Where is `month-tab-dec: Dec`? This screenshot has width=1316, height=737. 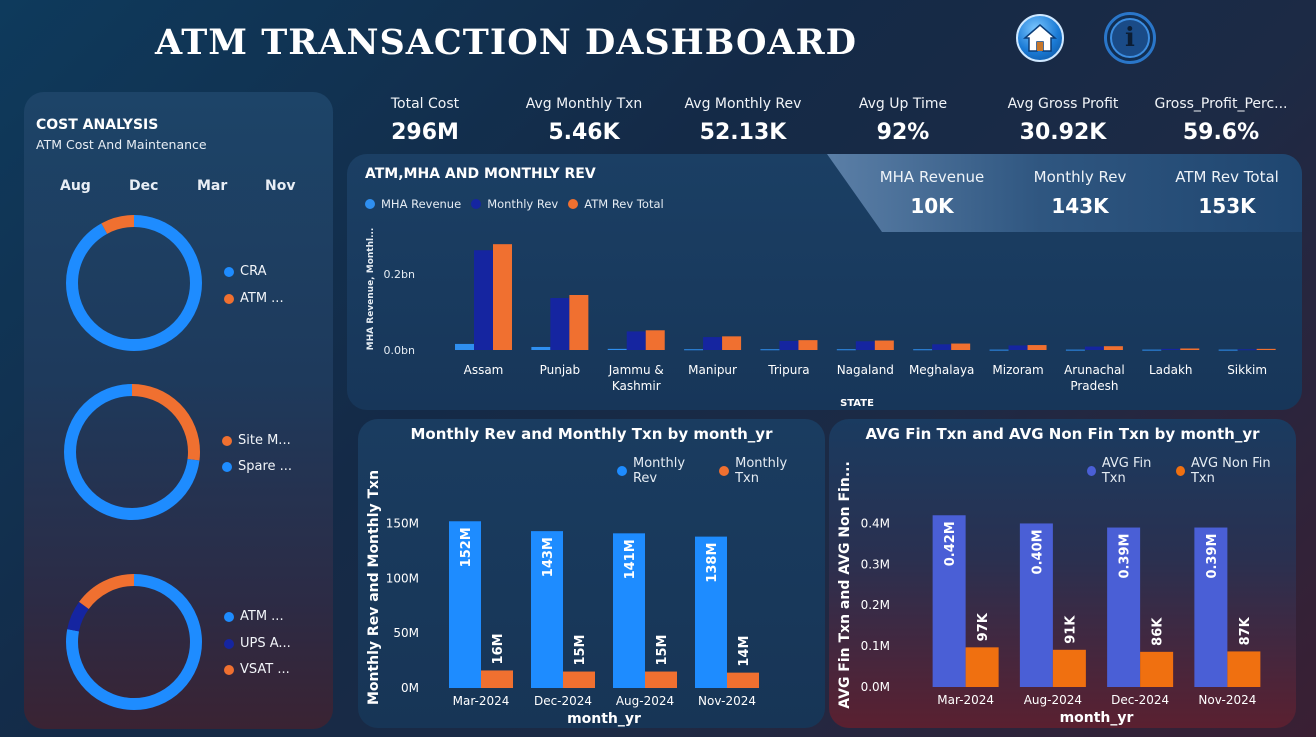
month-tab-dec: Dec is located at coordinates (143, 186).